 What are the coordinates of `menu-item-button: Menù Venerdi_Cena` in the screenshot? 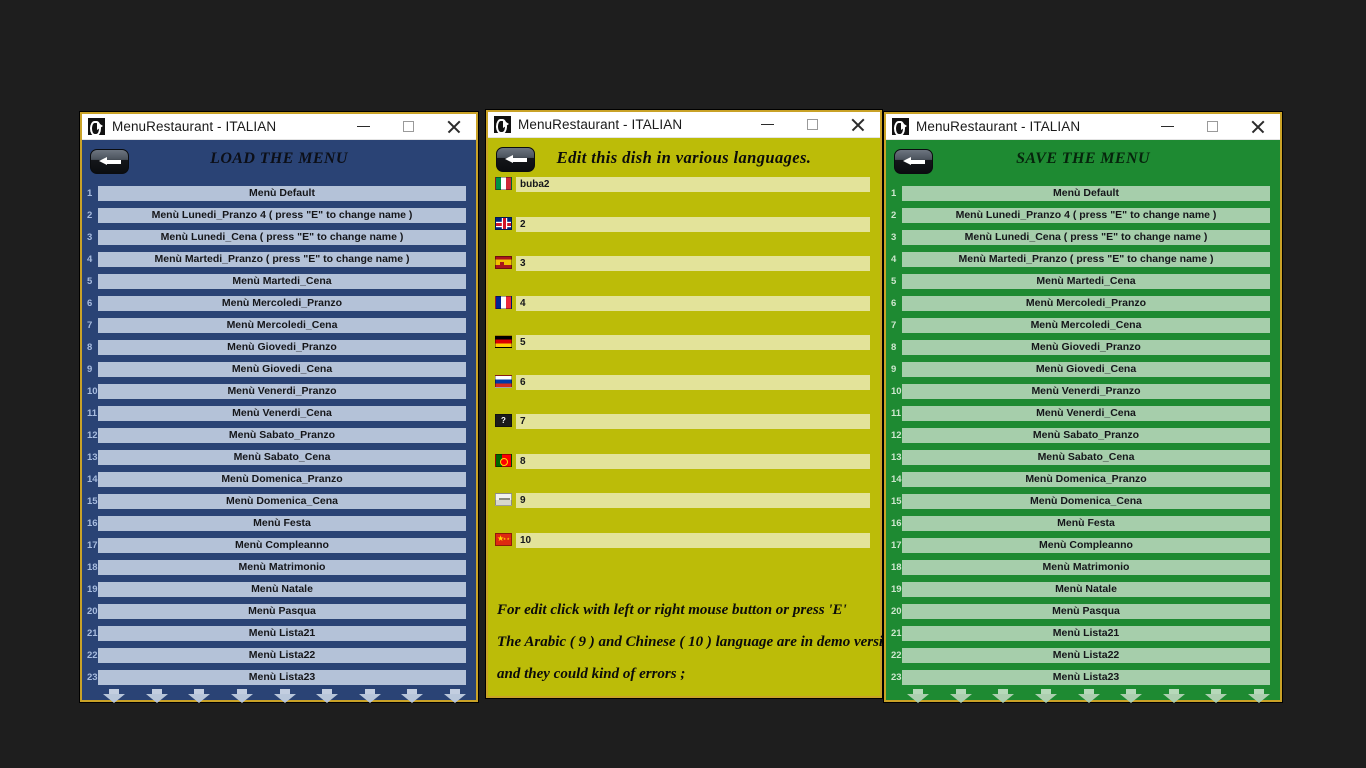 It's located at (1086, 413).